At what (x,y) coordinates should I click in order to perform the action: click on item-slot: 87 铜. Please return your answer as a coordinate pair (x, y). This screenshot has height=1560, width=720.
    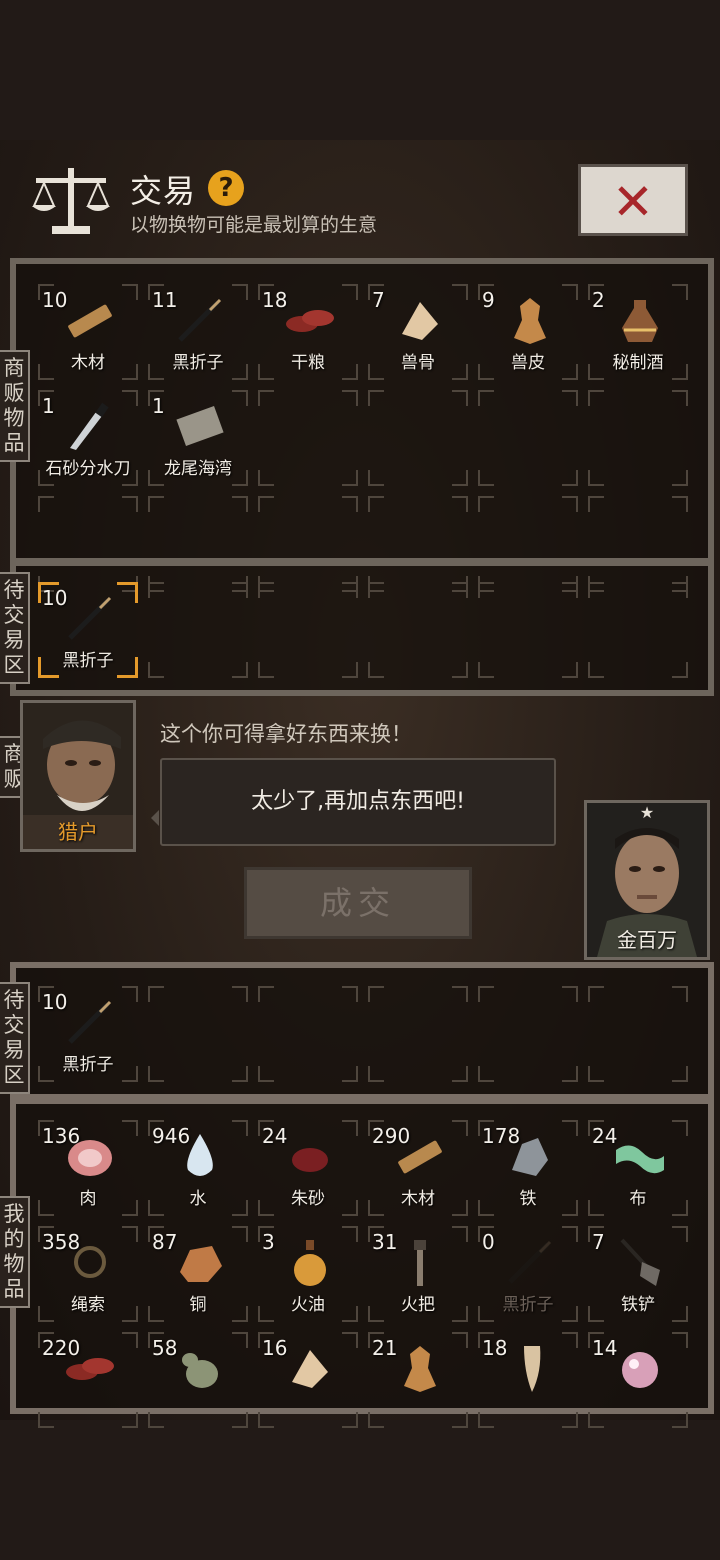
    Looking at the image, I should click on (198, 1274).